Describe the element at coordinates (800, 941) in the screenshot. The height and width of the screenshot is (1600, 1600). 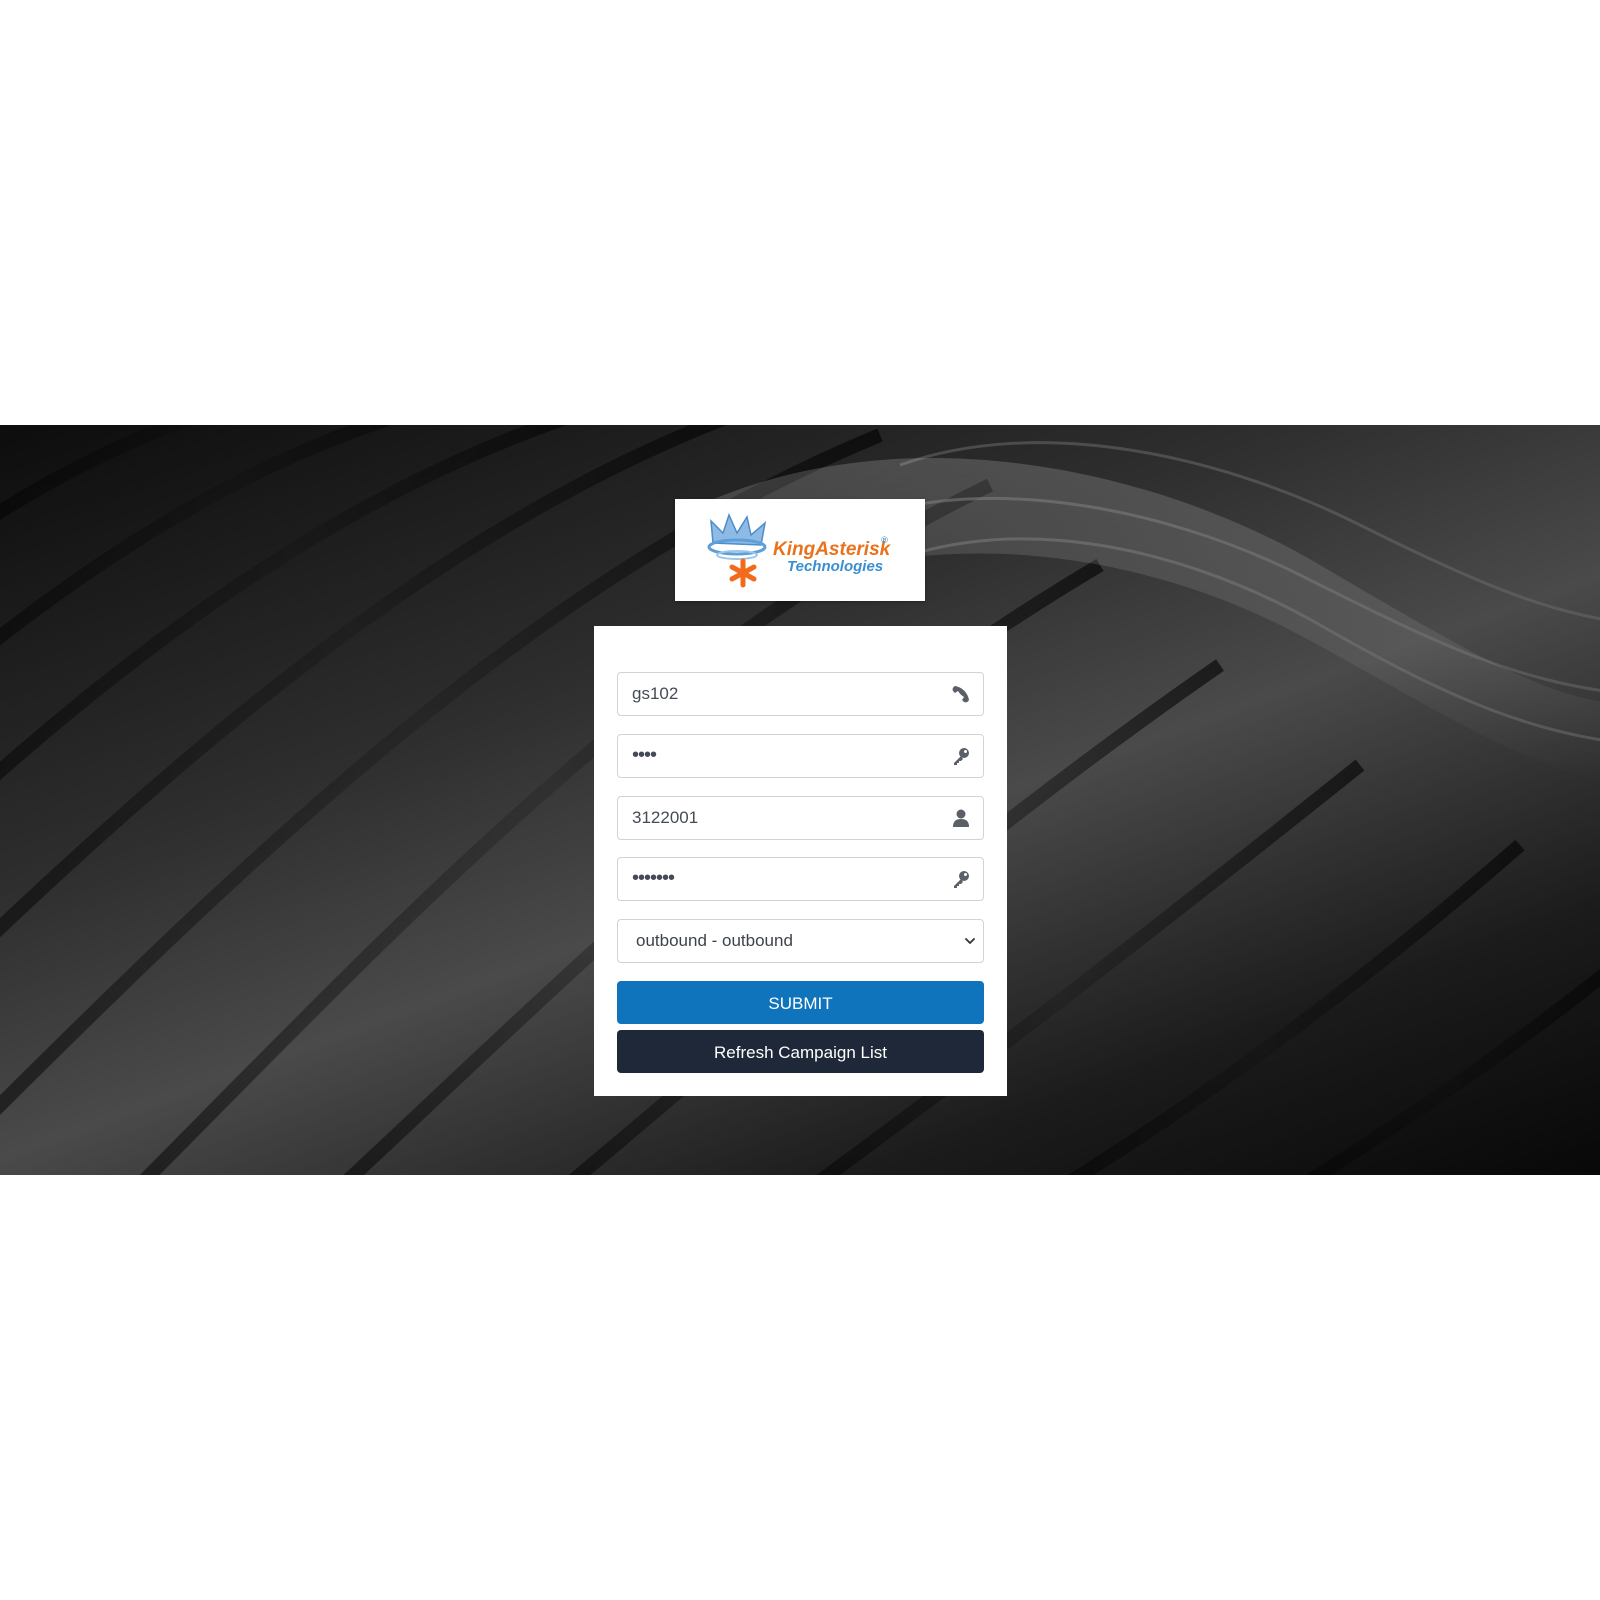
I see `campaign-select: outbound - outbound` at that location.